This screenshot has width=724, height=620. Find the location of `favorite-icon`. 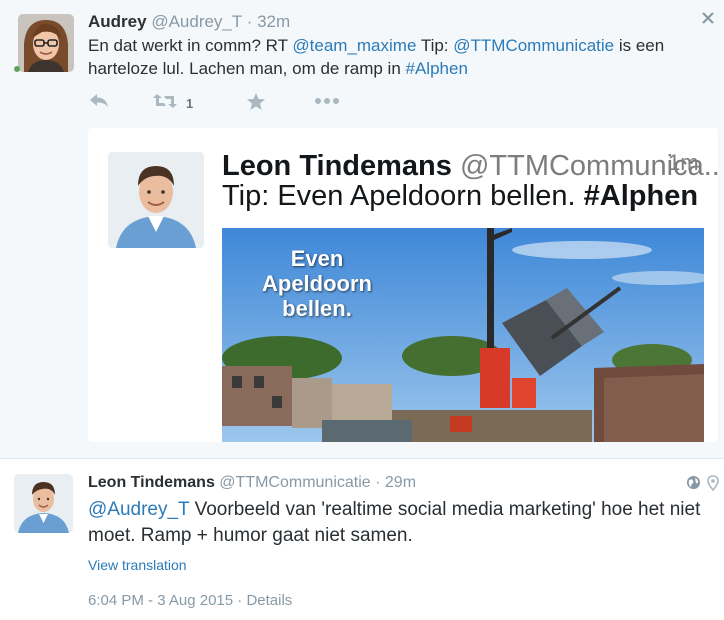

favorite-icon is located at coordinates (256, 104).